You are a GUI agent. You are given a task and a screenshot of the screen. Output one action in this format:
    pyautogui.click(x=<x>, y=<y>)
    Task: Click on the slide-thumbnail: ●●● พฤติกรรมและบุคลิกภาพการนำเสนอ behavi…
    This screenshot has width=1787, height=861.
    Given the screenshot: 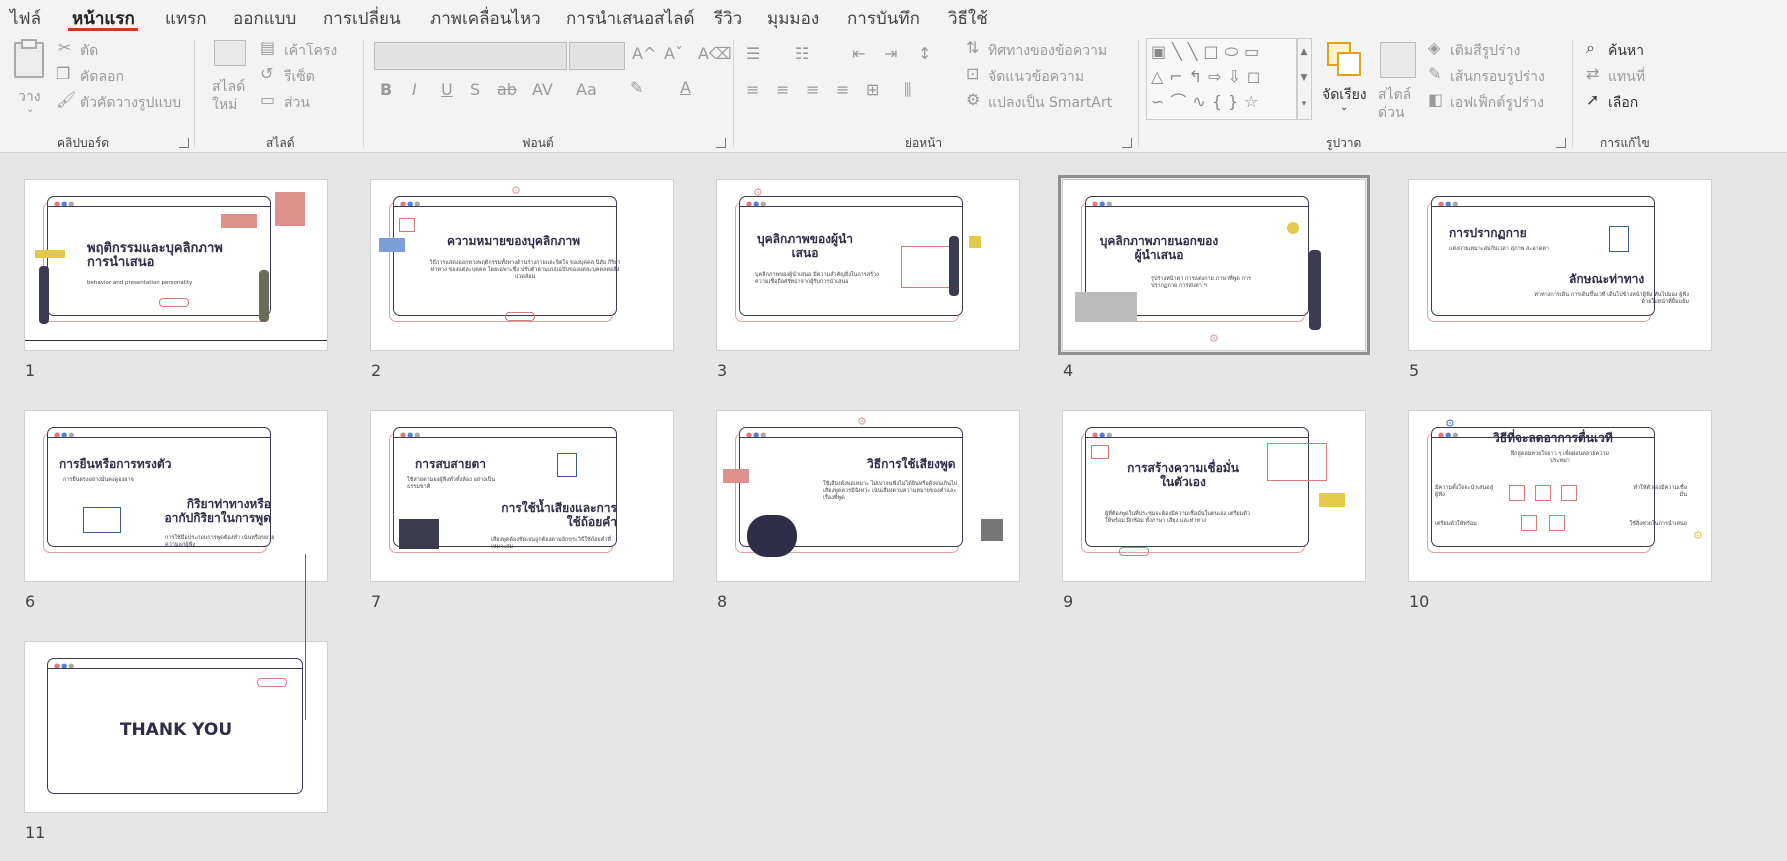 What is the action you would take?
    pyautogui.click(x=176, y=265)
    